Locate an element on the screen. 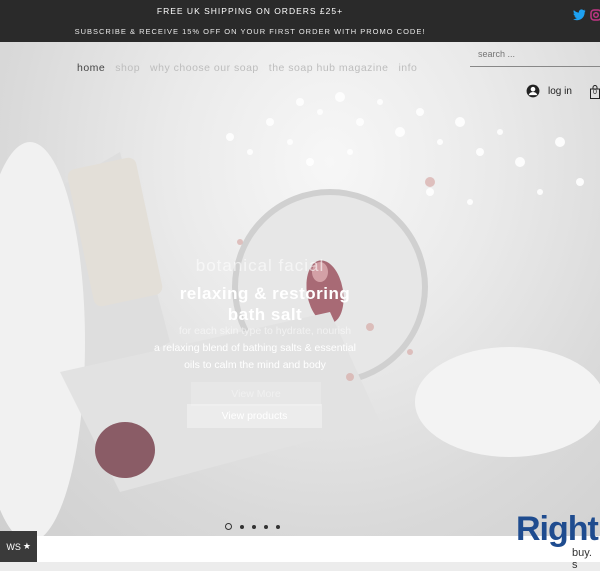 Image resolution: width=600 pixels, height=571 pixels. slide-title: relaxing & restoring bath salt is located at coordinates (265, 304).